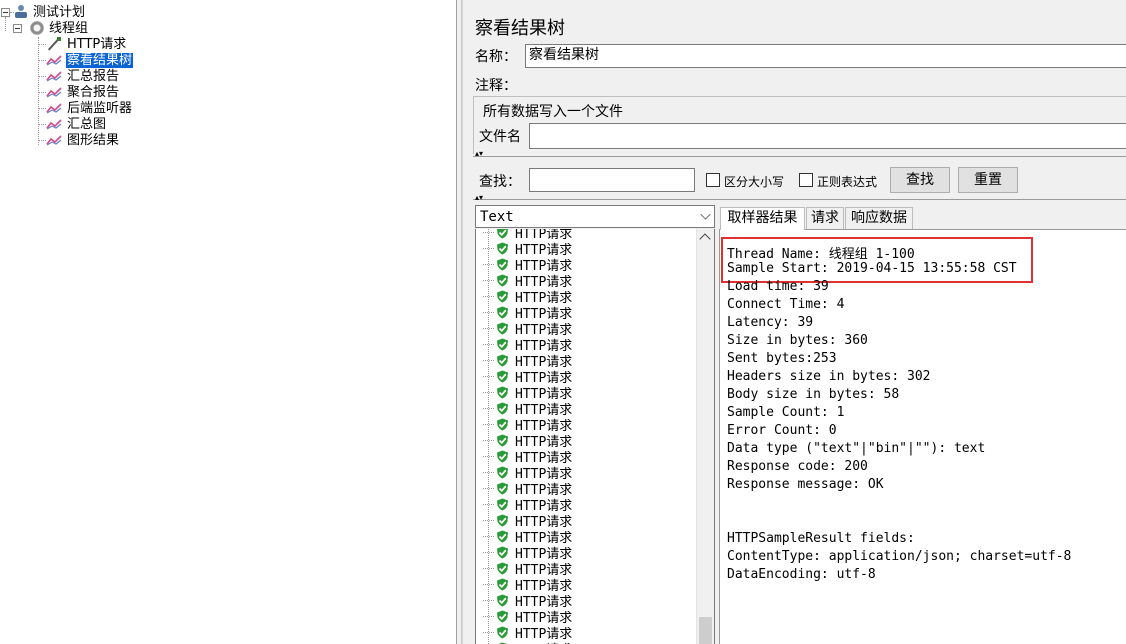 This screenshot has height=644, width=1126. What do you see at coordinates (872, 268) in the screenshot?
I see `result-line: Sample Start: 2019-04-15 13:55:58 CST` at bounding box center [872, 268].